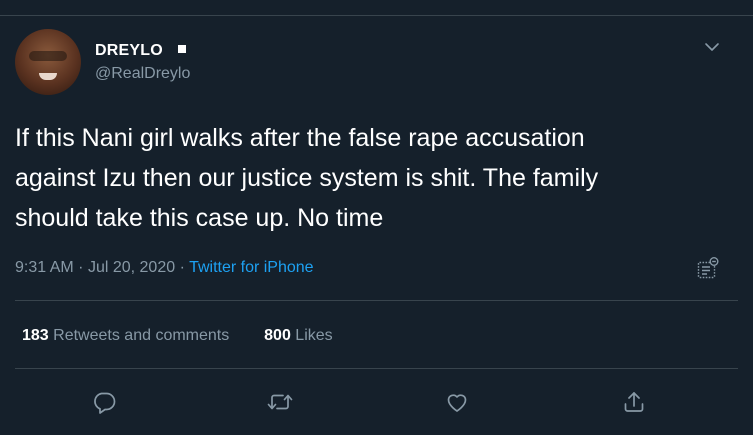 The height and width of the screenshot is (435, 753). I want to click on tweet-stats: 183 Retweets and comments 800 Likes, so click(177, 336).